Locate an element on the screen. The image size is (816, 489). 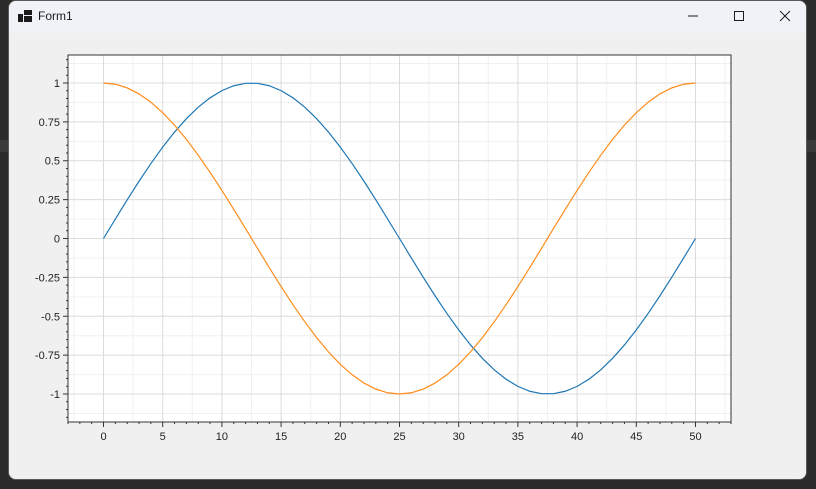
x-tick-label: 20 is located at coordinates (340, 437).